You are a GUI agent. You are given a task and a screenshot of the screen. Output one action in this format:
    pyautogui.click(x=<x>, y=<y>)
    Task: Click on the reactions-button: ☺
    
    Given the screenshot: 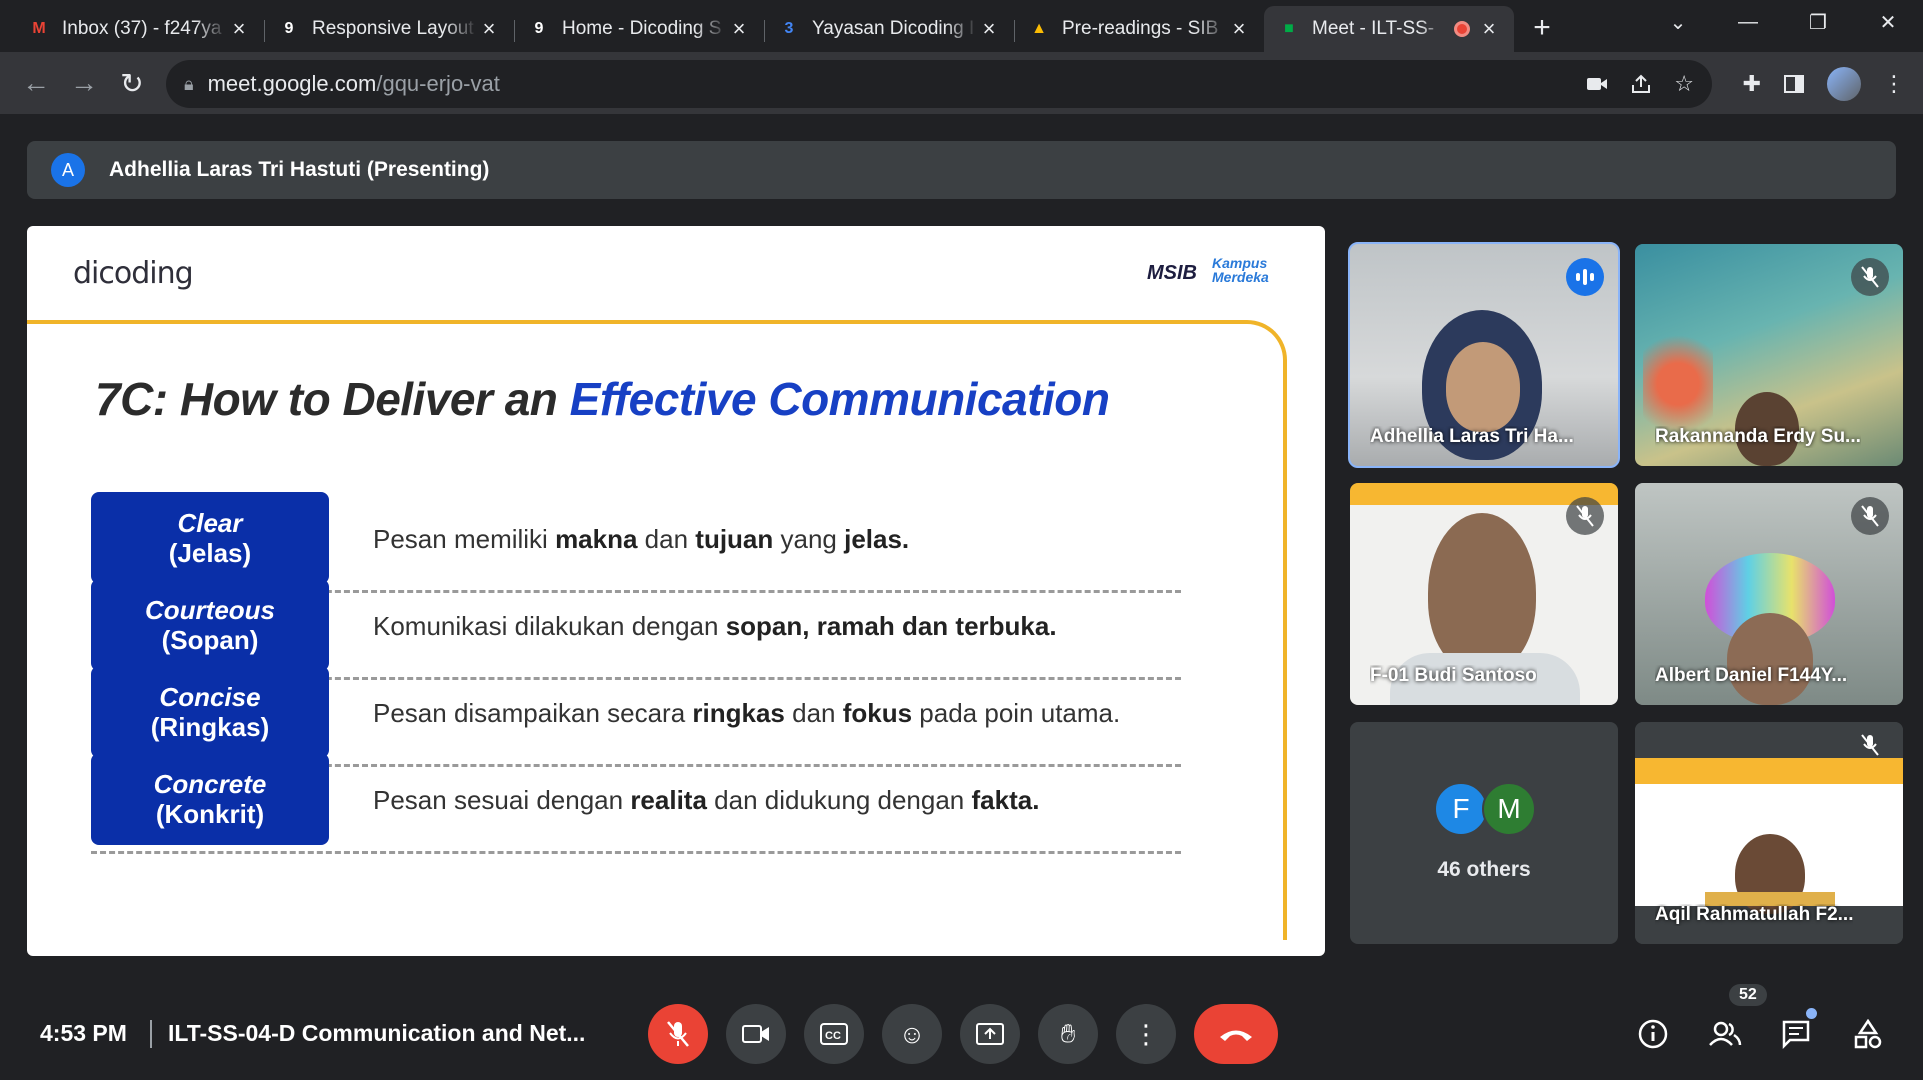 What is the action you would take?
    pyautogui.click(x=912, y=1034)
    